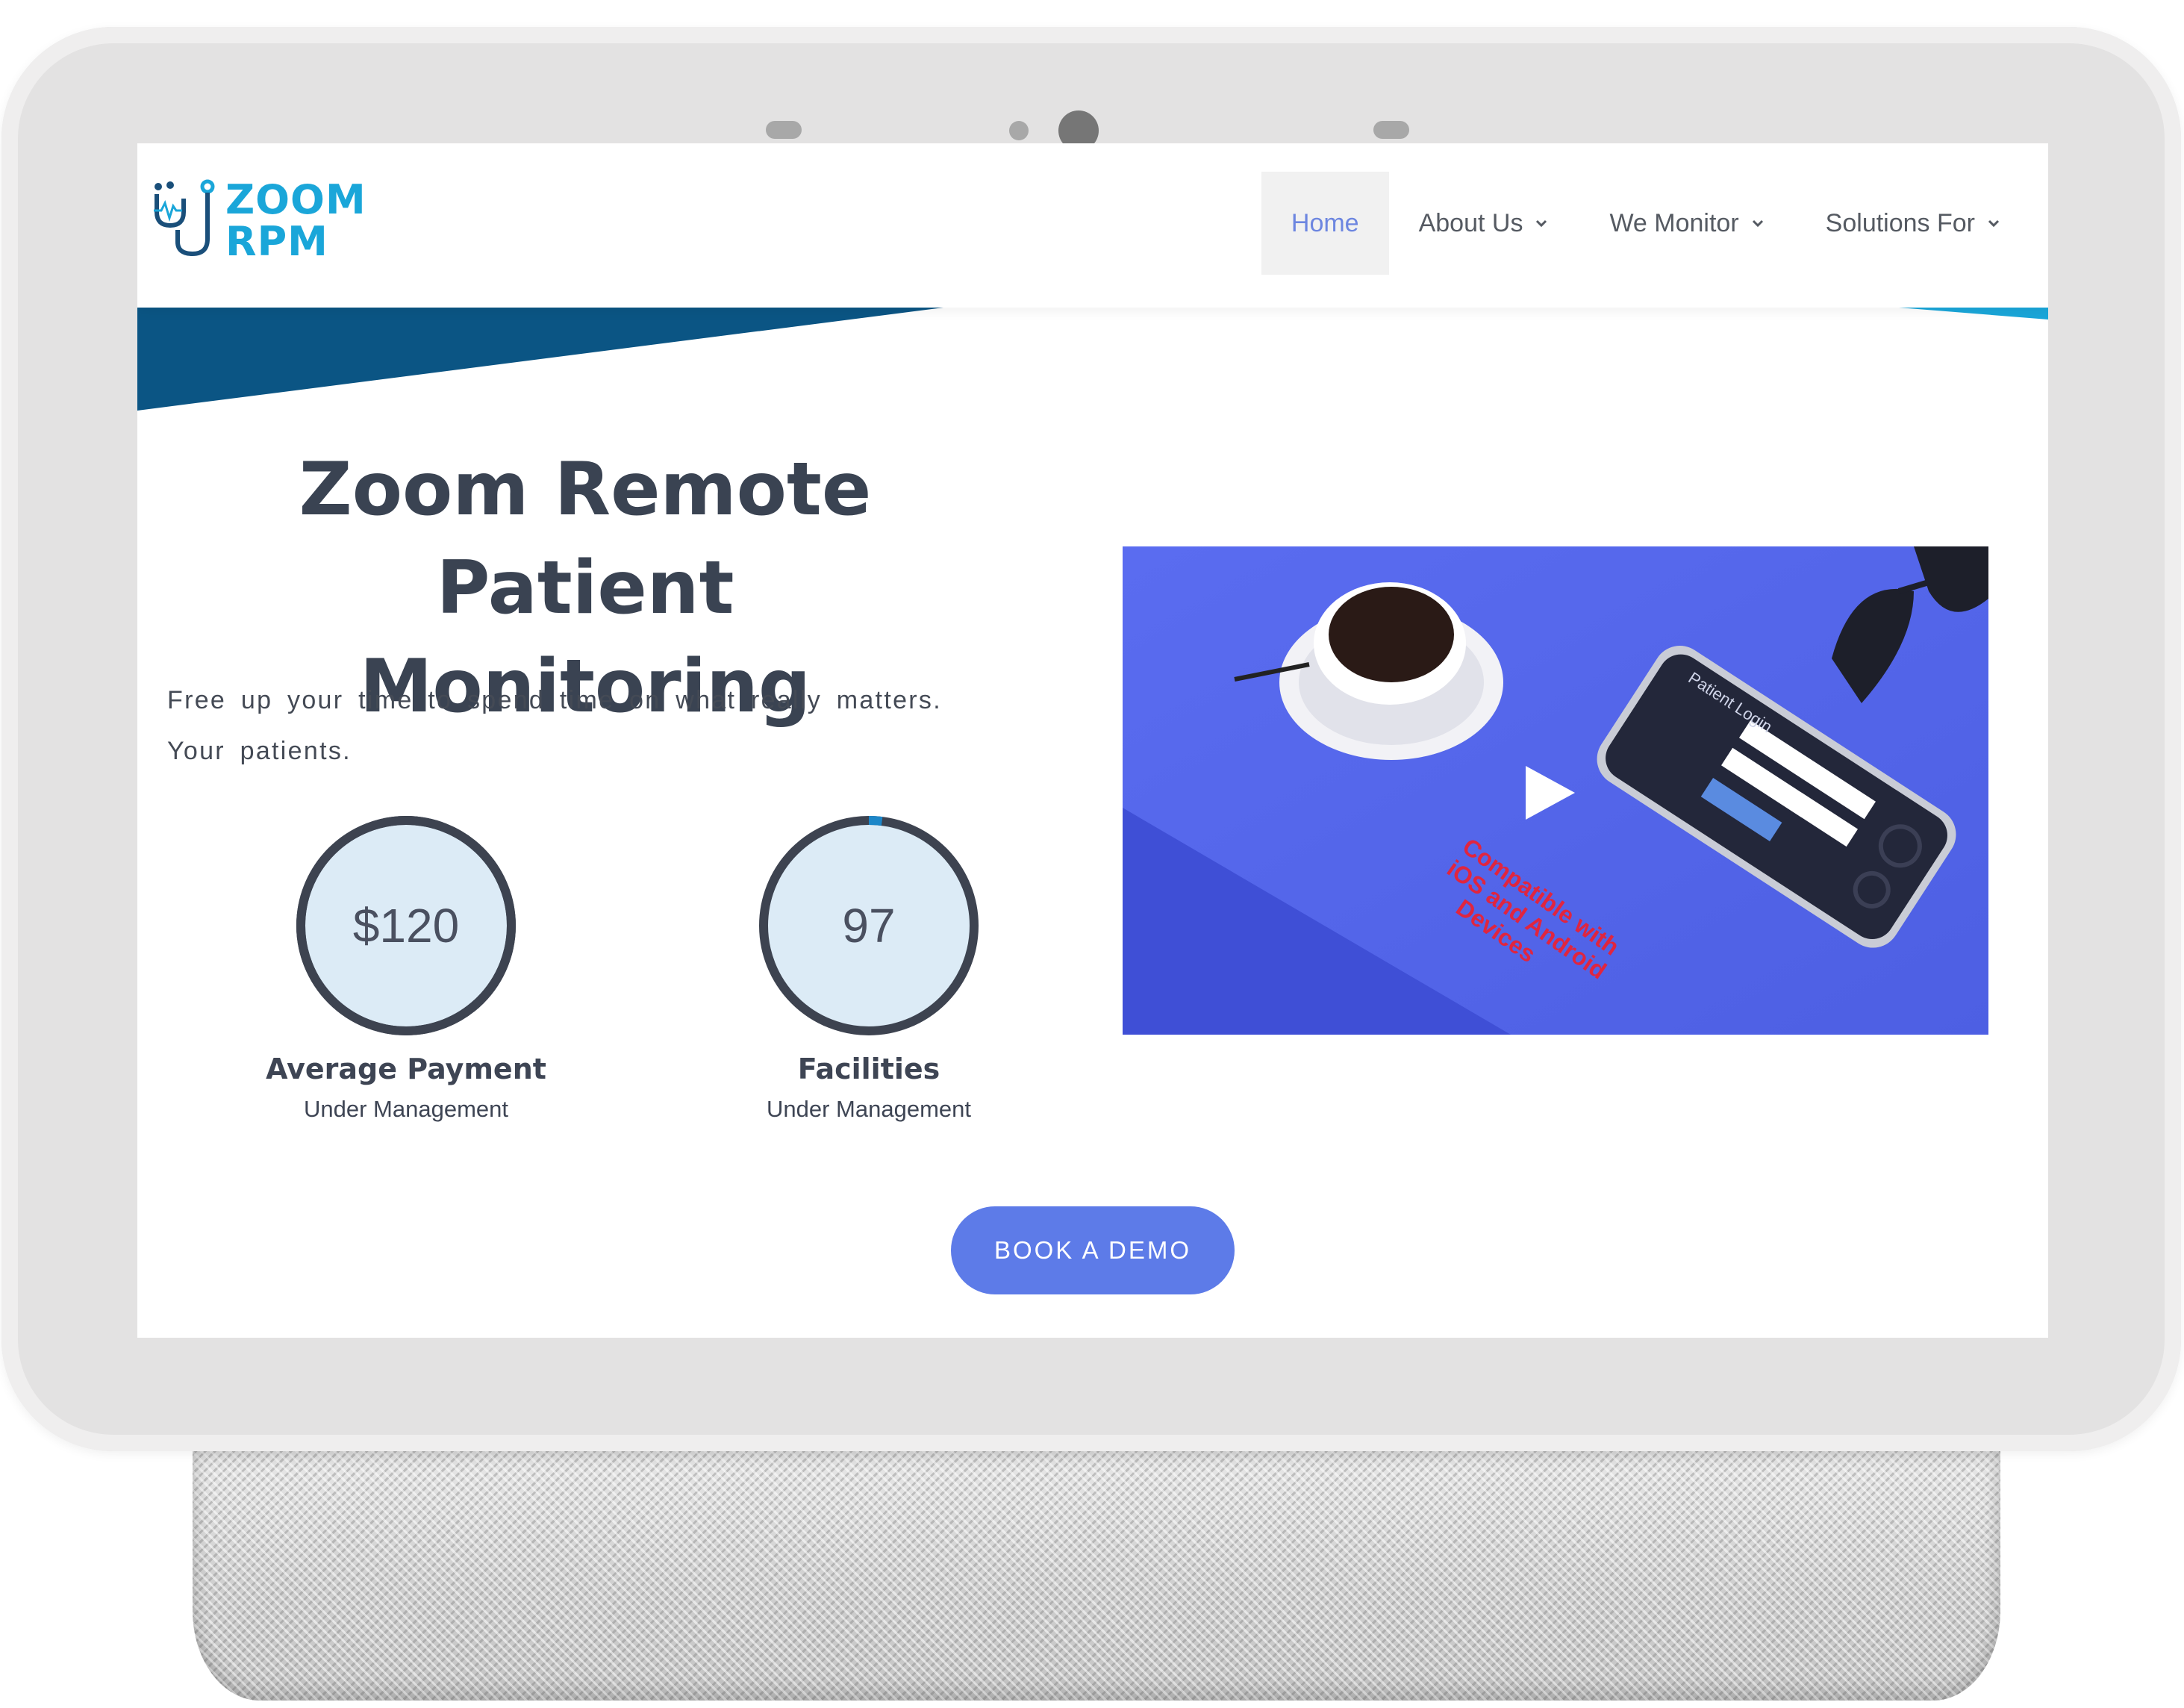 This screenshot has width=2184, height=1708. I want to click on hero-title-line1: Zoom Remote Patient, so click(585, 539).